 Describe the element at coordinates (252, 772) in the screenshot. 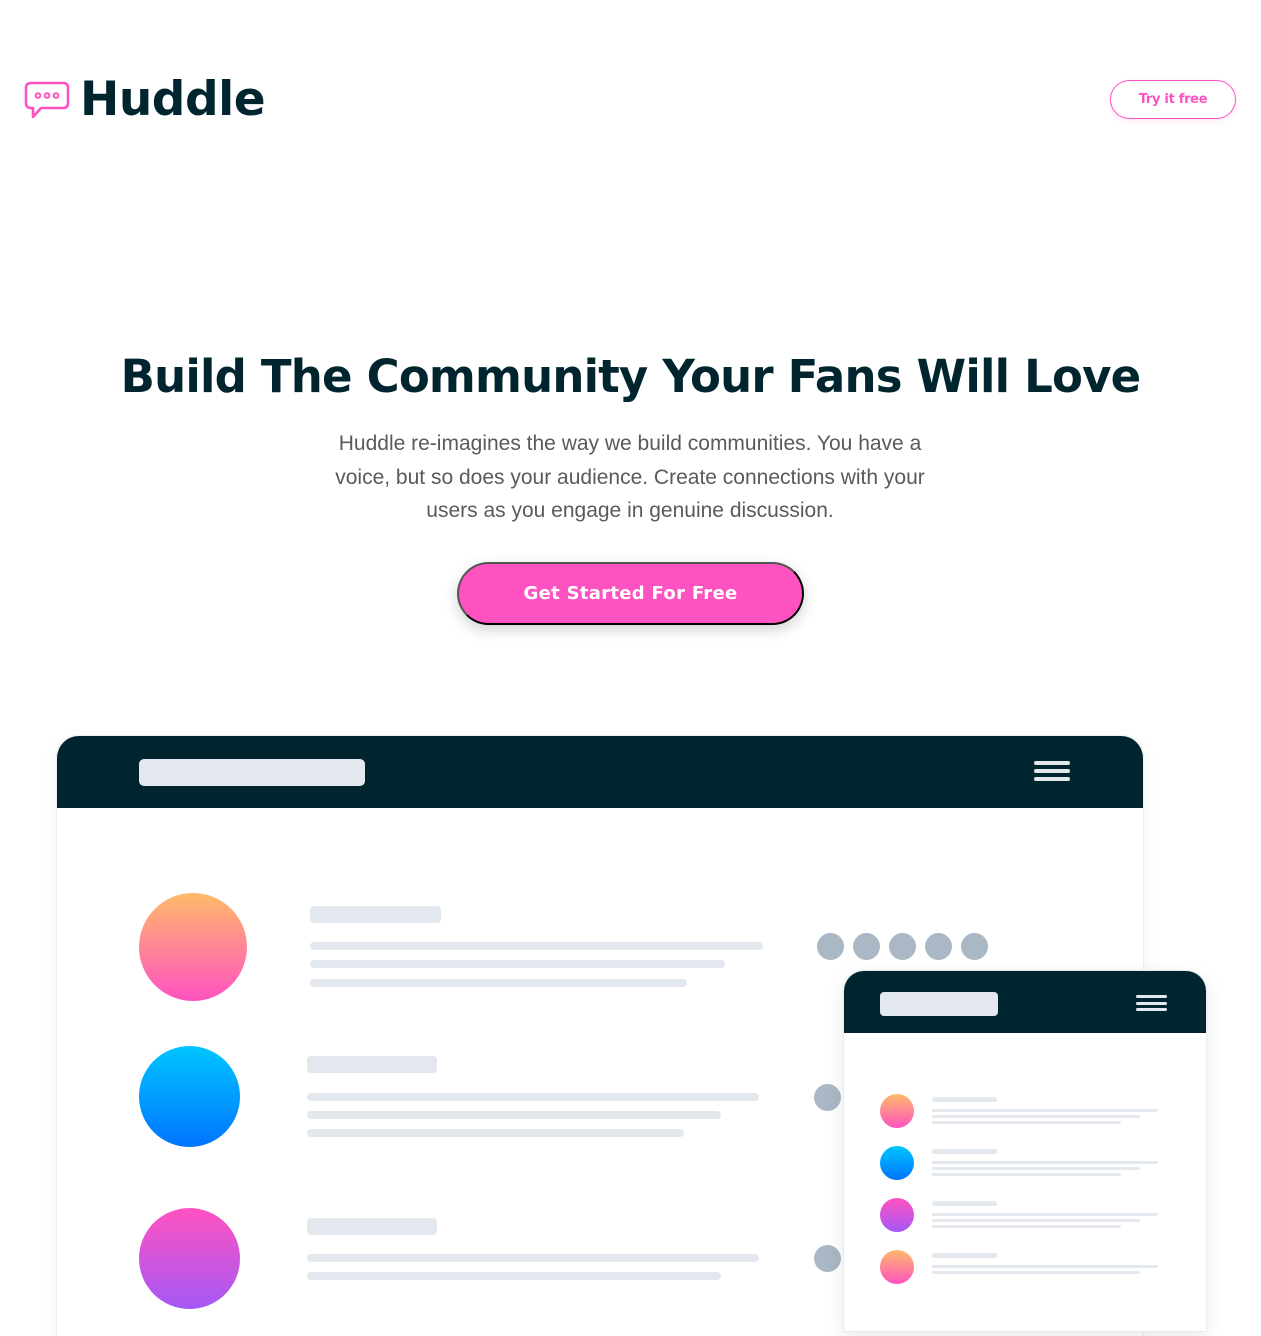

I see `desktop-mockup-search-bar` at that location.